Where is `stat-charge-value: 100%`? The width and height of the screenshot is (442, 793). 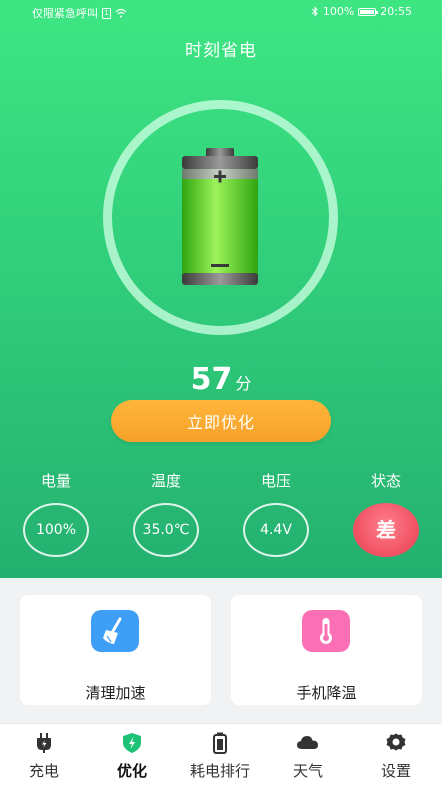
stat-charge-value: 100% is located at coordinates (56, 530).